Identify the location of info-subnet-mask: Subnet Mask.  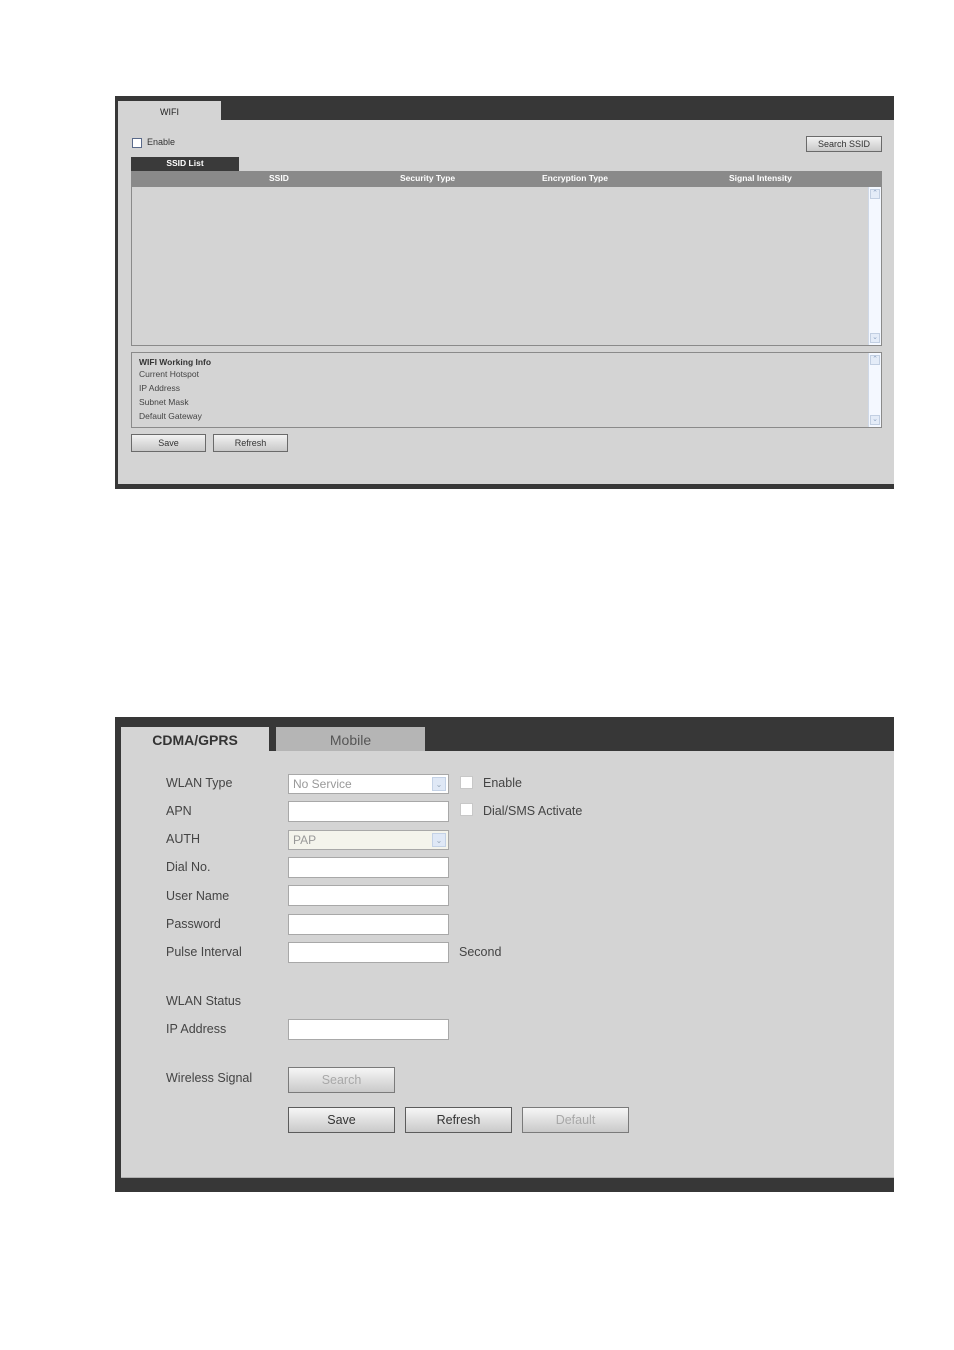
(164, 402).